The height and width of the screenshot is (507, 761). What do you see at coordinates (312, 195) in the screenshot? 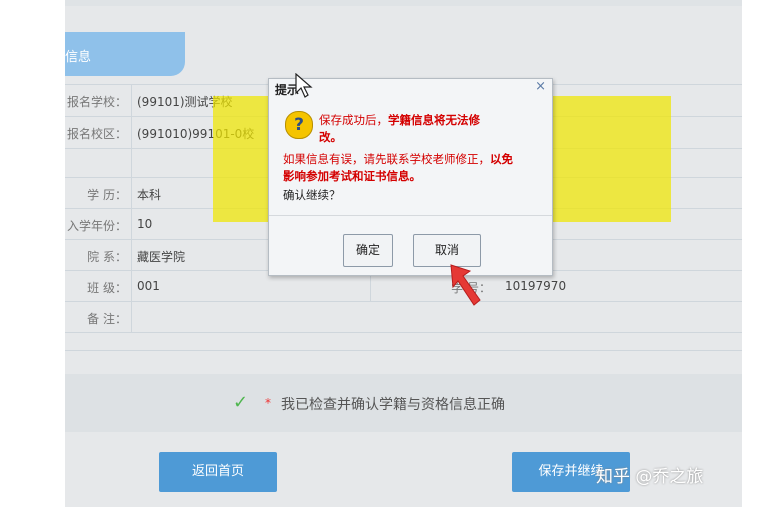
I see `dialog-message-line3: 确认继续？` at bounding box center [312, 195].